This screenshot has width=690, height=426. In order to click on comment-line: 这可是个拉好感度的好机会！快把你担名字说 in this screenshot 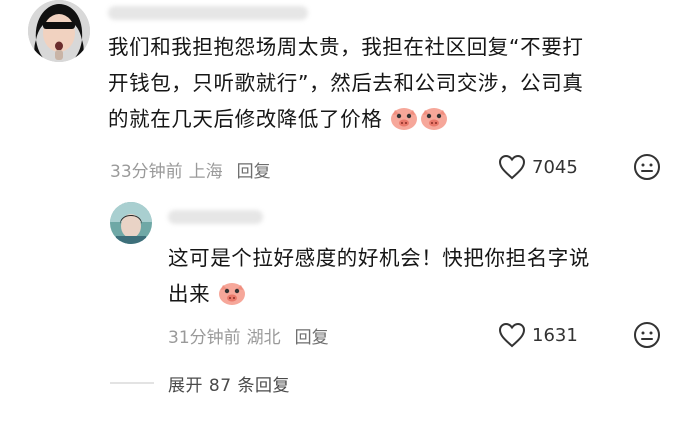, I will do `click(379, 258)`.